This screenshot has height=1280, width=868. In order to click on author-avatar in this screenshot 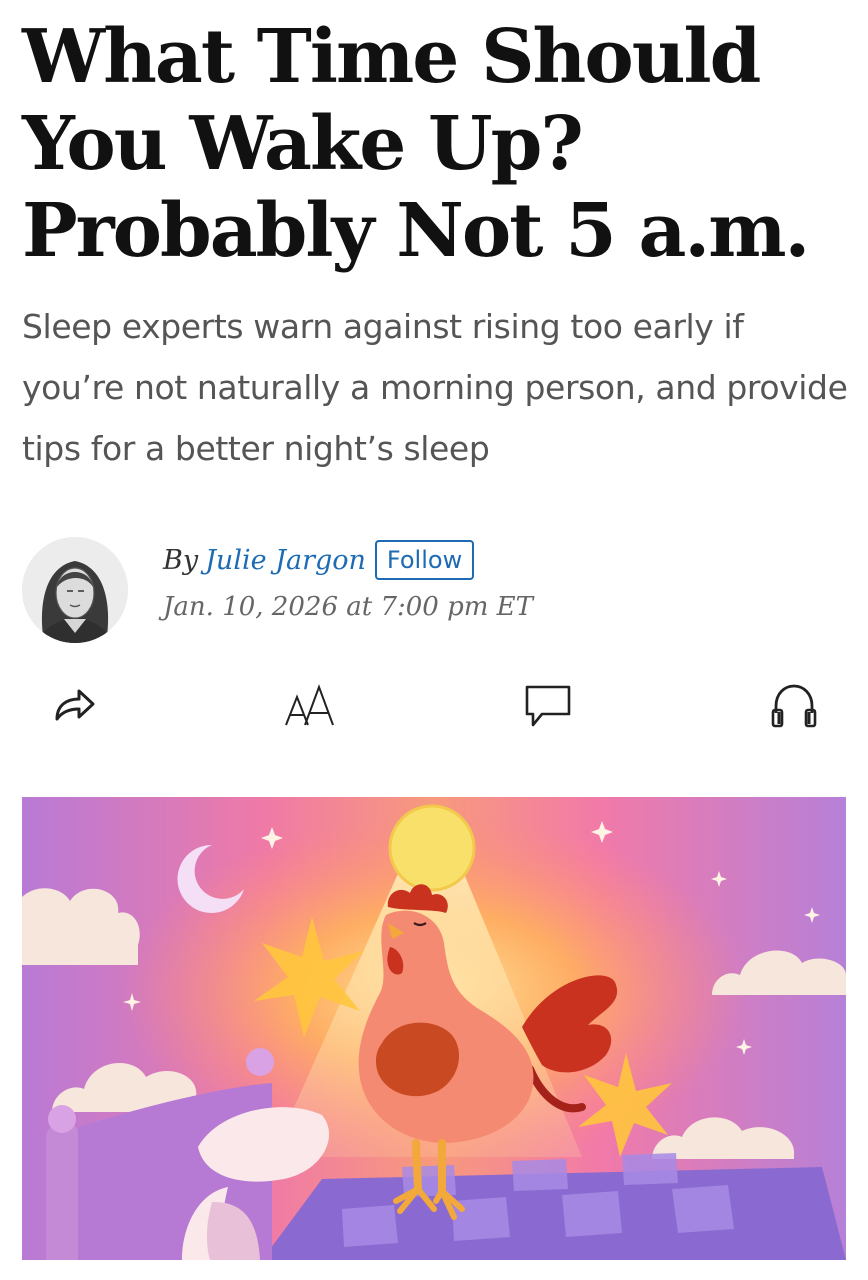, I will do `click(75, 590)`.